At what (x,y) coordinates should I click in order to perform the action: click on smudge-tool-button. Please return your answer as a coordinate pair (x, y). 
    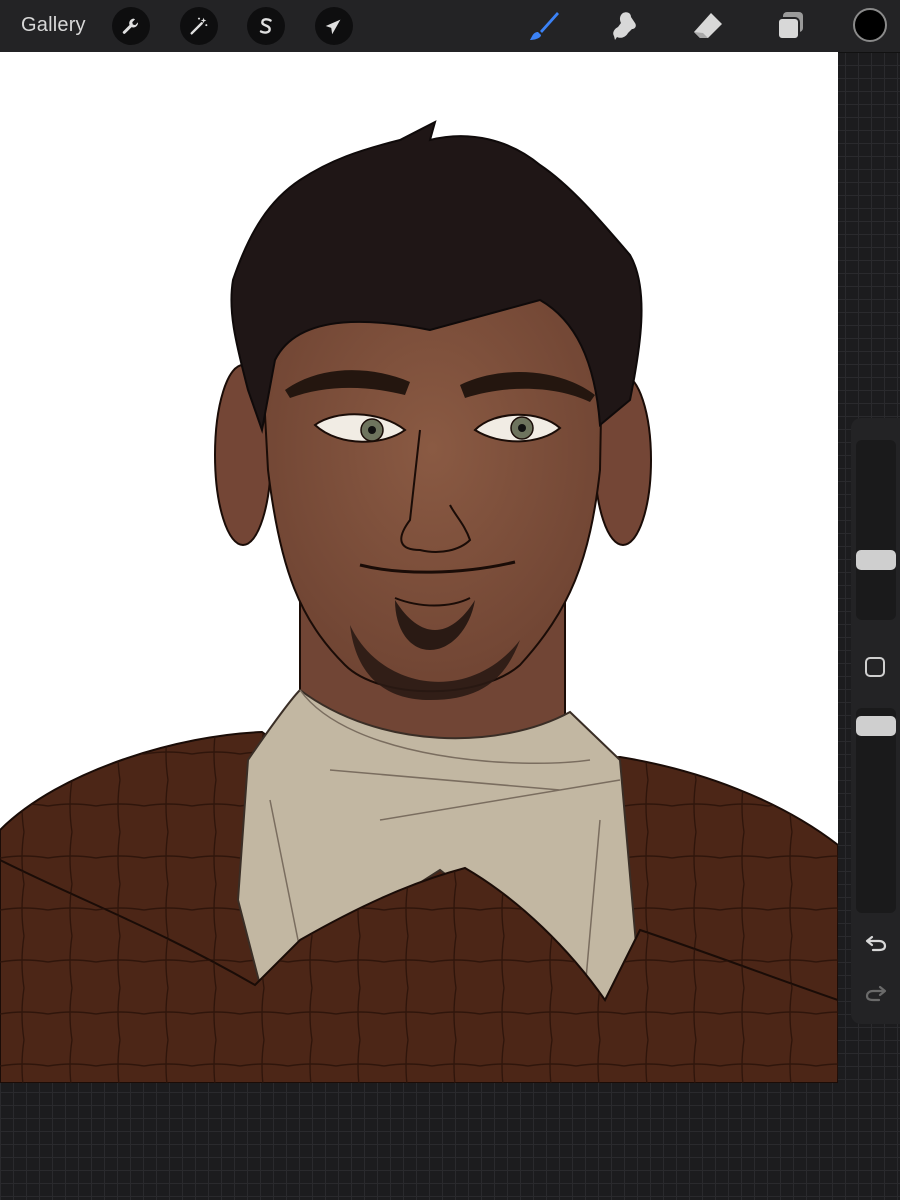
    Looking at the image, I should click on (626, 26).